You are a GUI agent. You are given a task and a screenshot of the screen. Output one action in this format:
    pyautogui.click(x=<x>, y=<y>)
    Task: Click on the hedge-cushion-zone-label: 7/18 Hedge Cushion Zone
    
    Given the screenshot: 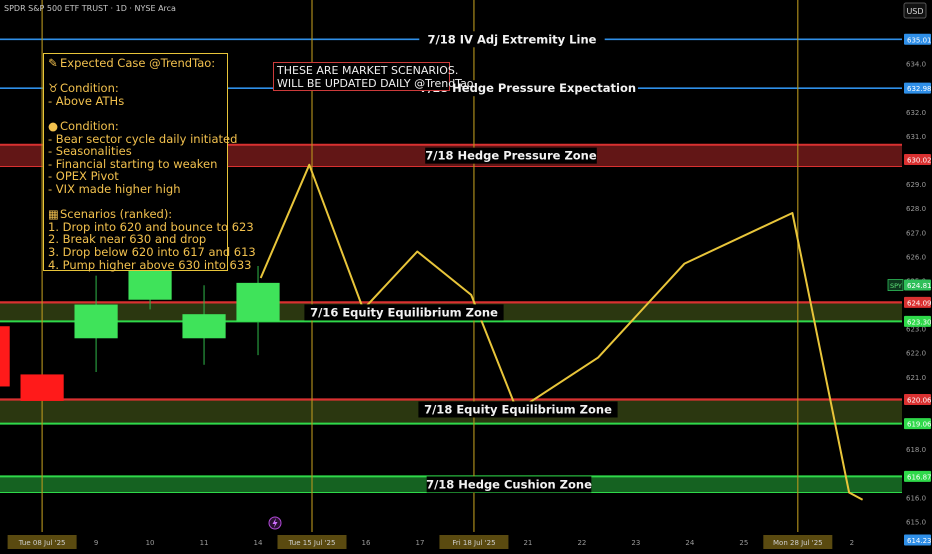 What is the action you would take?
    pyautogui.click(x=509, y=484)
    